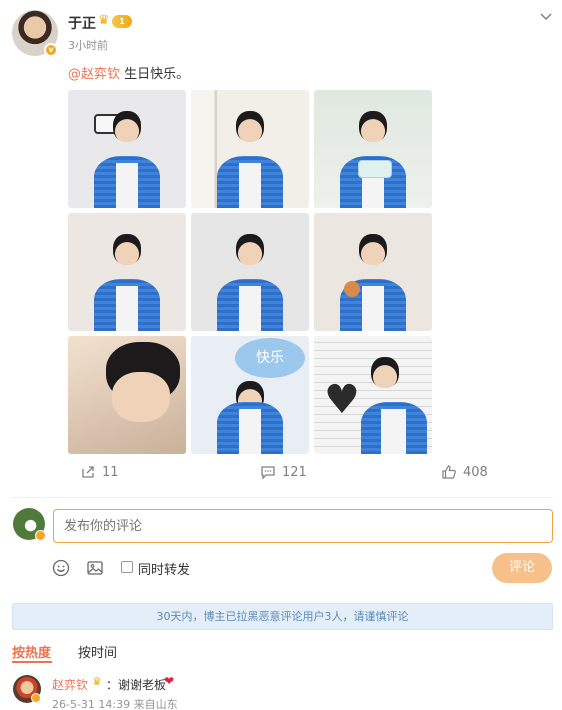 The height and width of the screenshot is (710, 562). Describe the element at coordinates (342, 400) in the screenshot. I see `heart-icon: ♥` at that location.